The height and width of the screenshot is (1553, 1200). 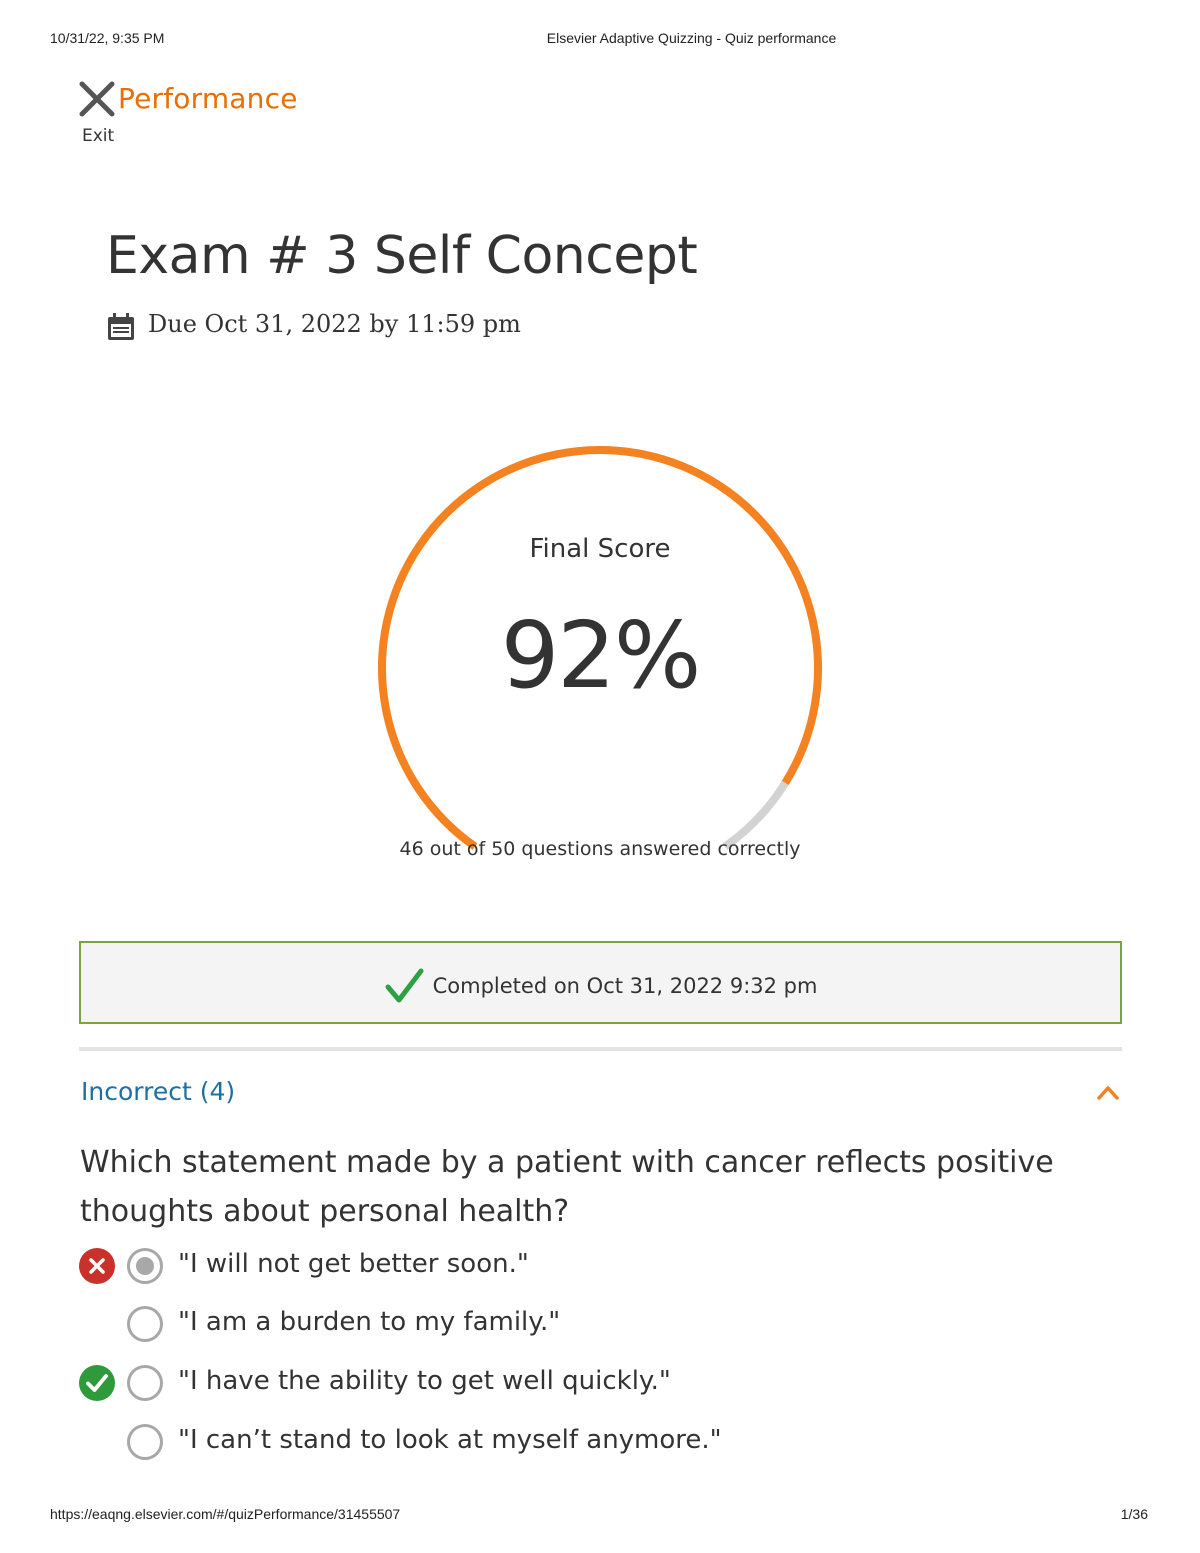 What do you see at coordinates (369, 1322) in the screenshot?
I see `answer-text: "I am a burden to my family."` at bounding box center [369, 1322].